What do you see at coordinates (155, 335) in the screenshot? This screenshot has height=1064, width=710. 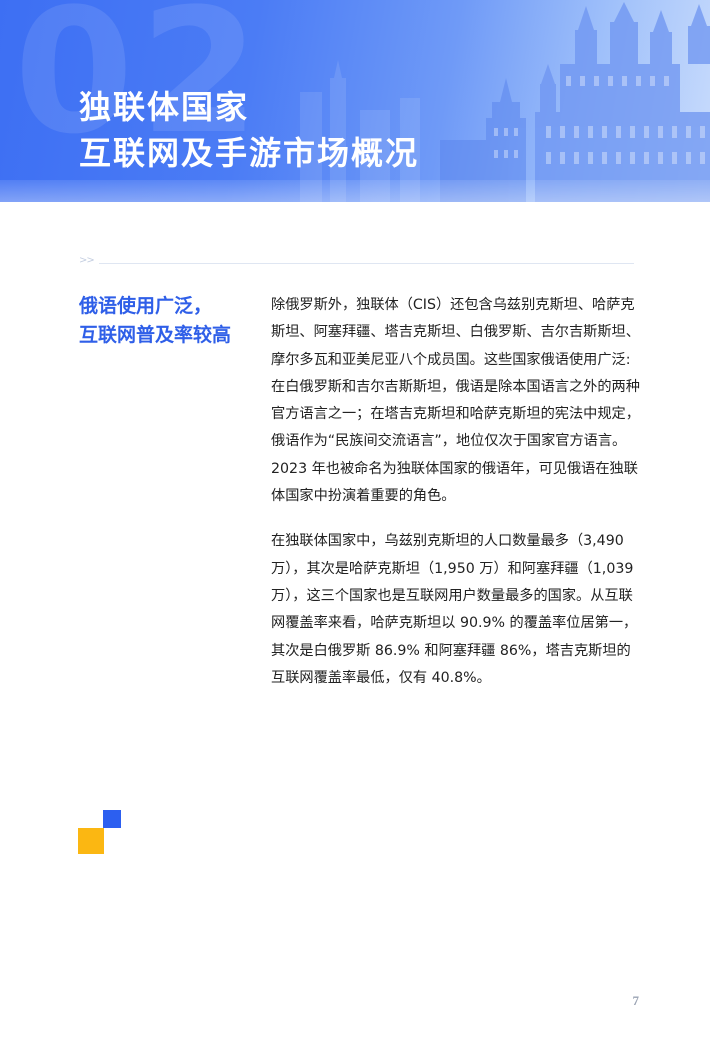 I see `section-heading-line-2: 互联网普及率较高` at bounding box center [155, 335].